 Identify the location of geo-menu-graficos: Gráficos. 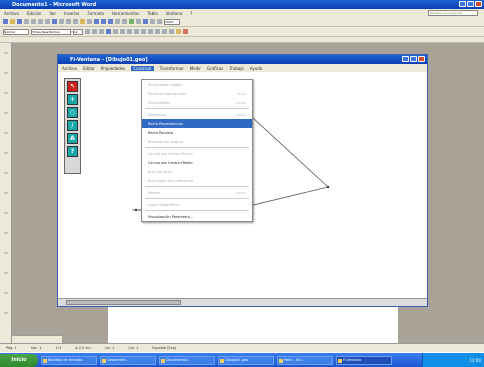
(215, 68).